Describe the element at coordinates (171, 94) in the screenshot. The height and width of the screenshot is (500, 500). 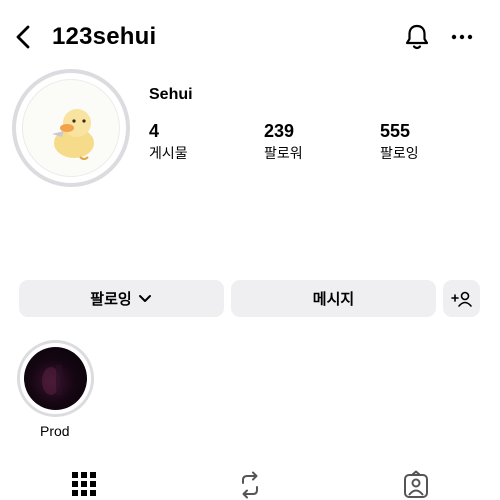
I see `profile-display-name: Sehui` at that location.